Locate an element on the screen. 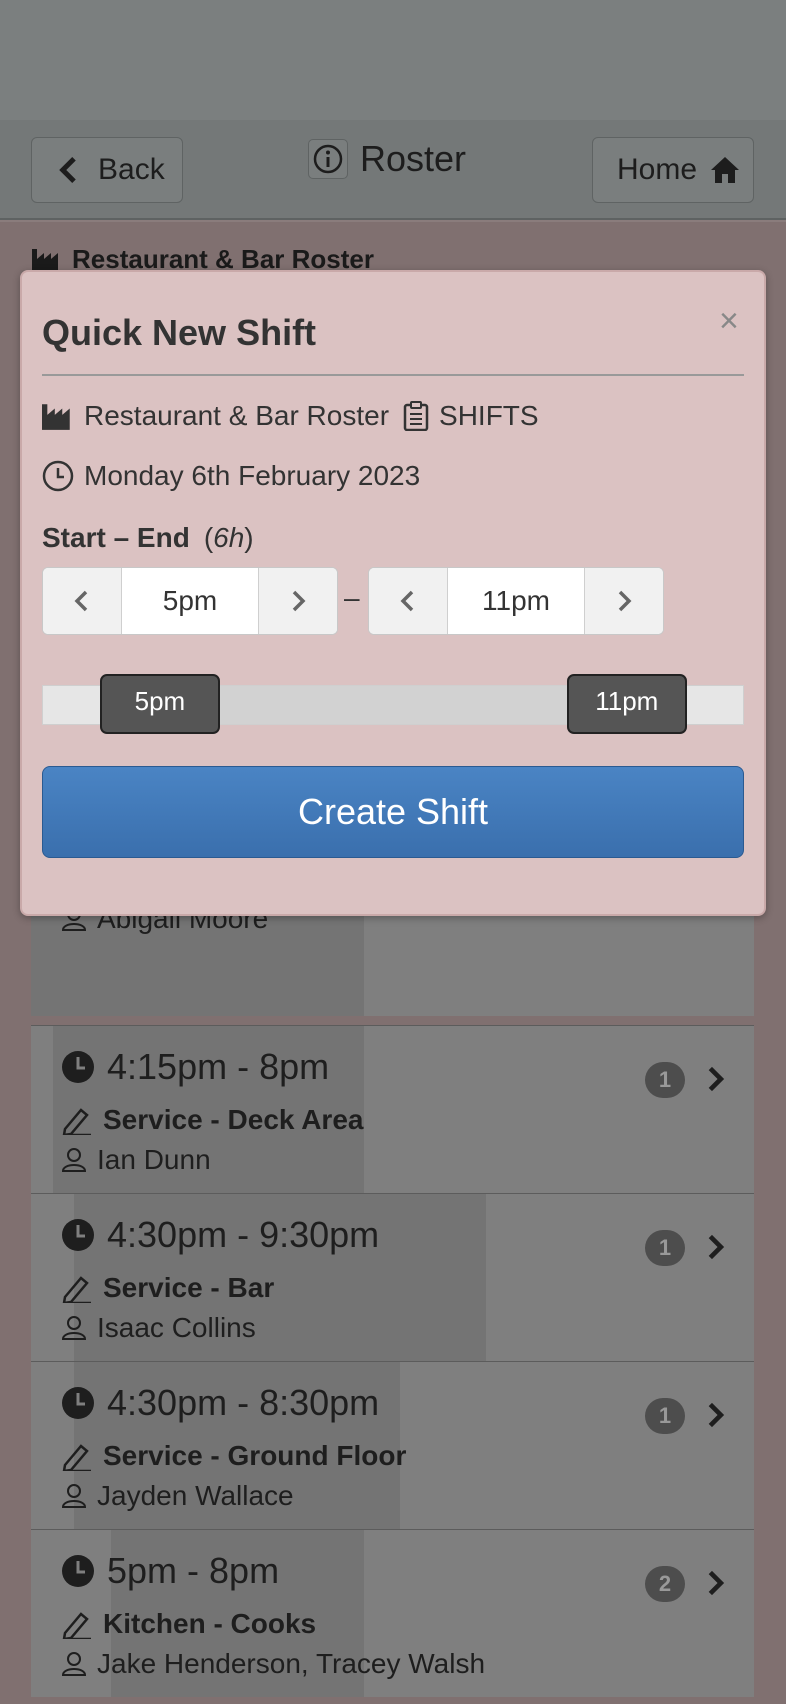  start-end-label-text: Start – End is located at coordinates (116, 537).